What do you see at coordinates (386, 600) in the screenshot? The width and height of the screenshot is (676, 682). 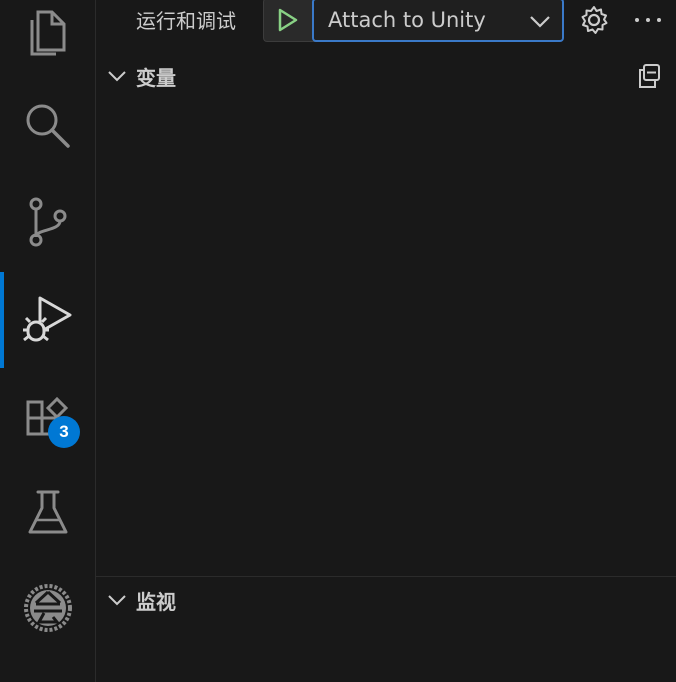 I see `watch-section-header: 监视` at bounding box center [386, 600].